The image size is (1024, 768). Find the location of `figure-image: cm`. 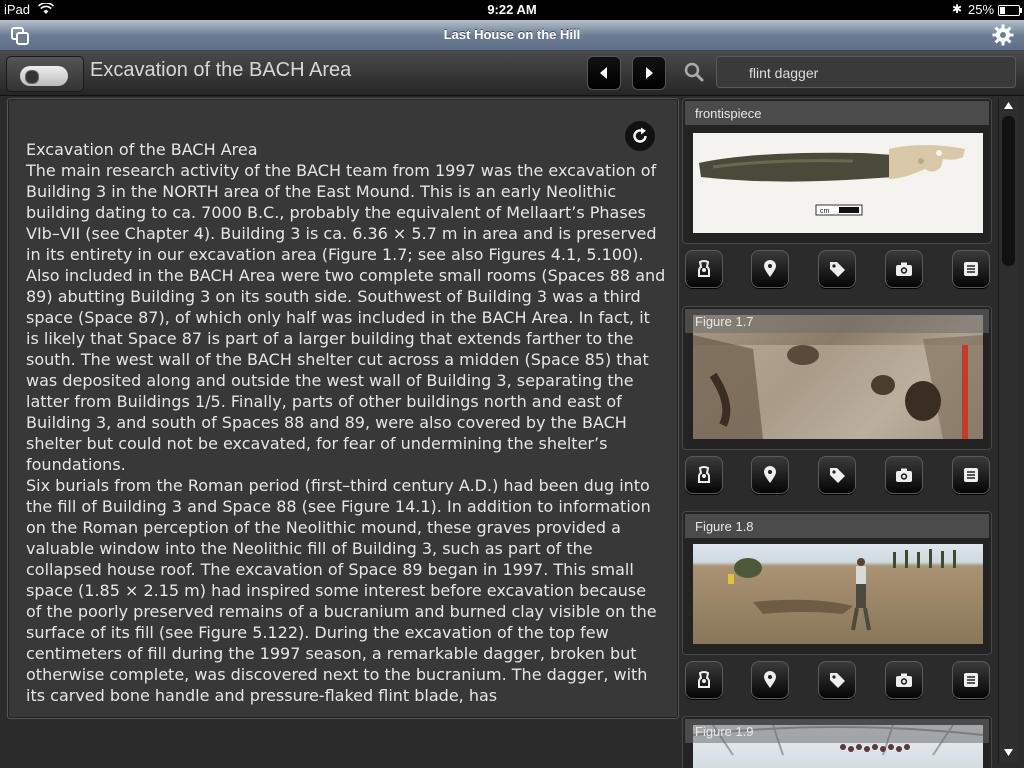

figure-image: cm is located at coordinates (838, 183).